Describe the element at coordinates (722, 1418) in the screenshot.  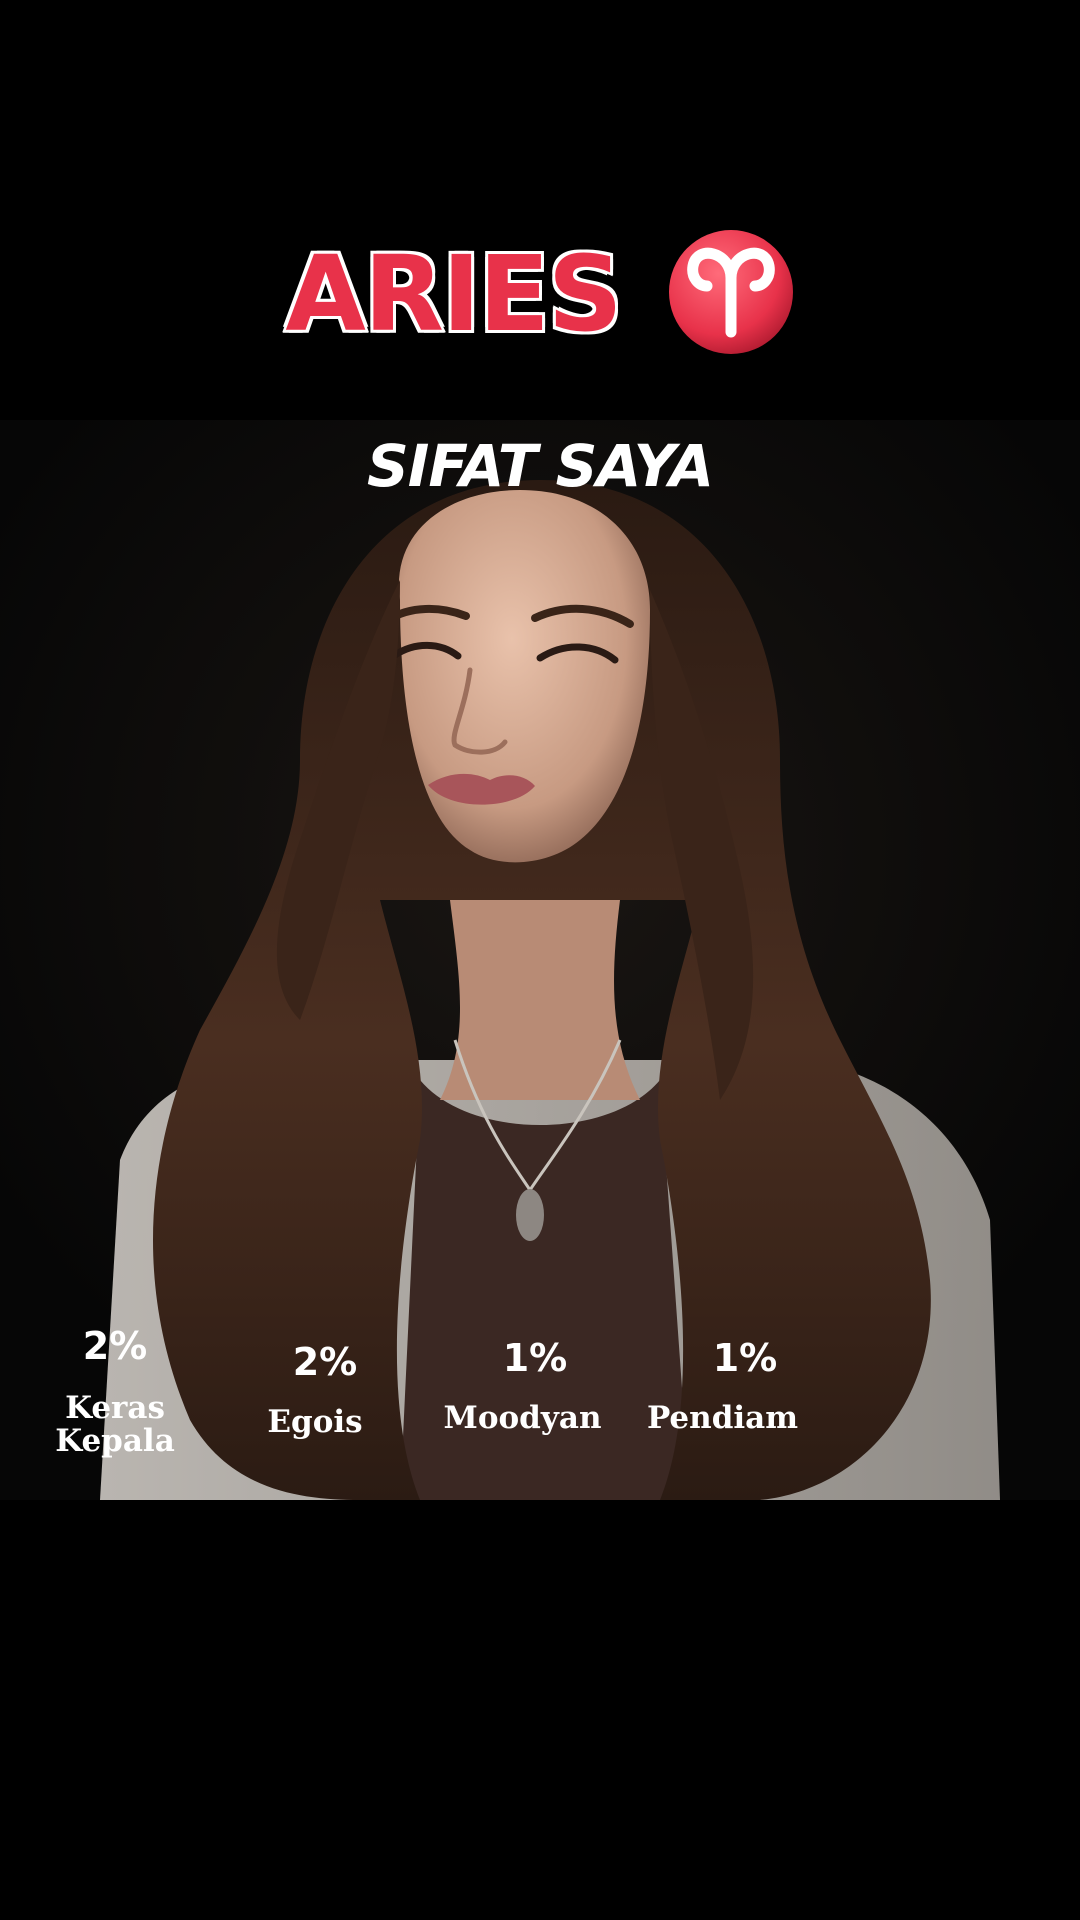
I see `trait-label: Pendiam` at that location.